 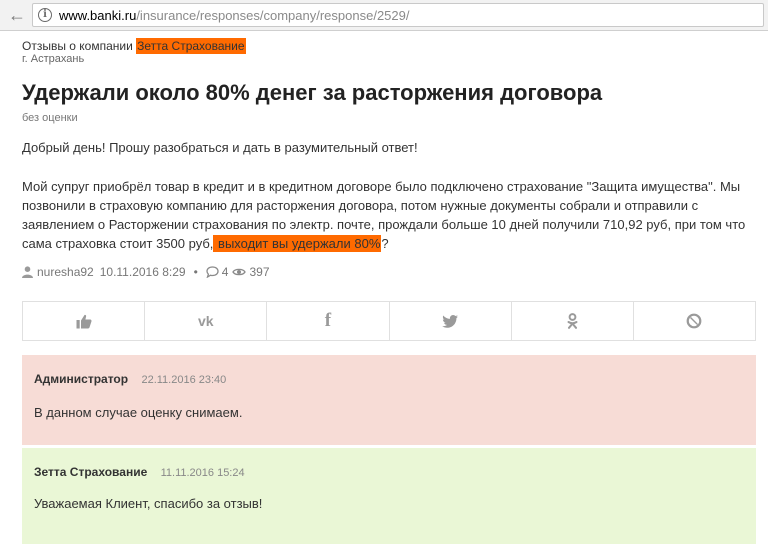 I want to click on eye-icon, so click(x=239, y=272).